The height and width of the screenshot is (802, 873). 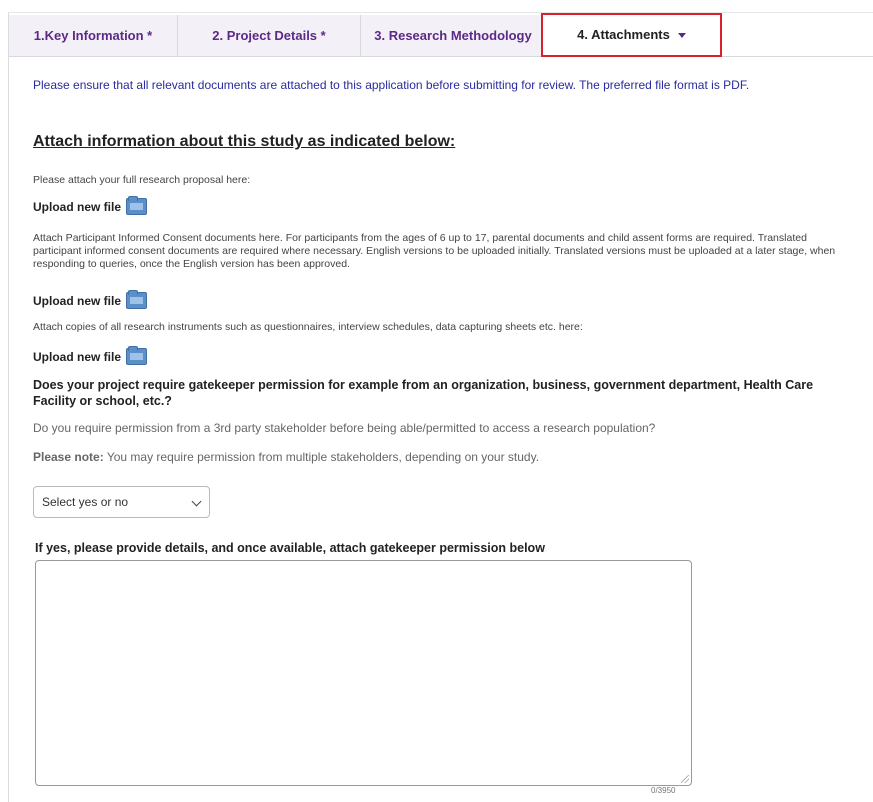 I want to click on tab-research-methodology: 3. Research Methodology, so click(x=453, y=35).